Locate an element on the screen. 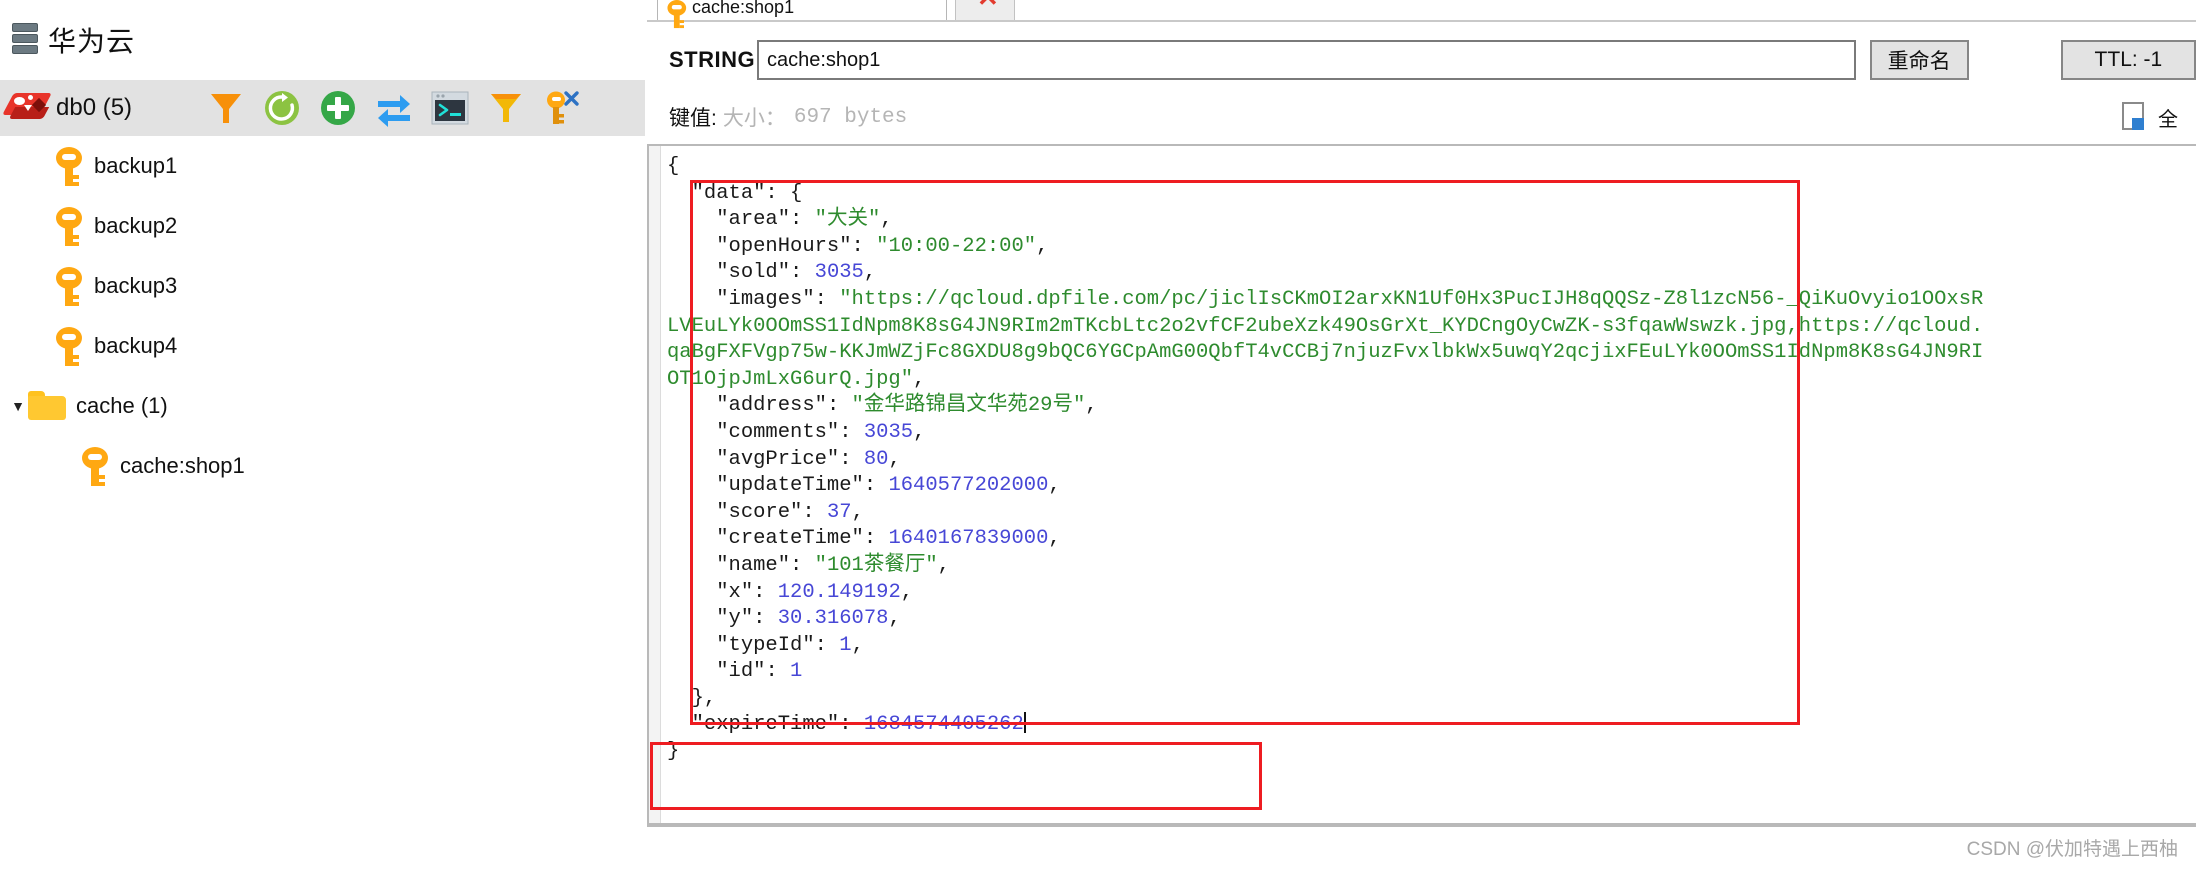 The image size is (2196, 869). json-token-key: "x" is located at coordinates (735, 592).